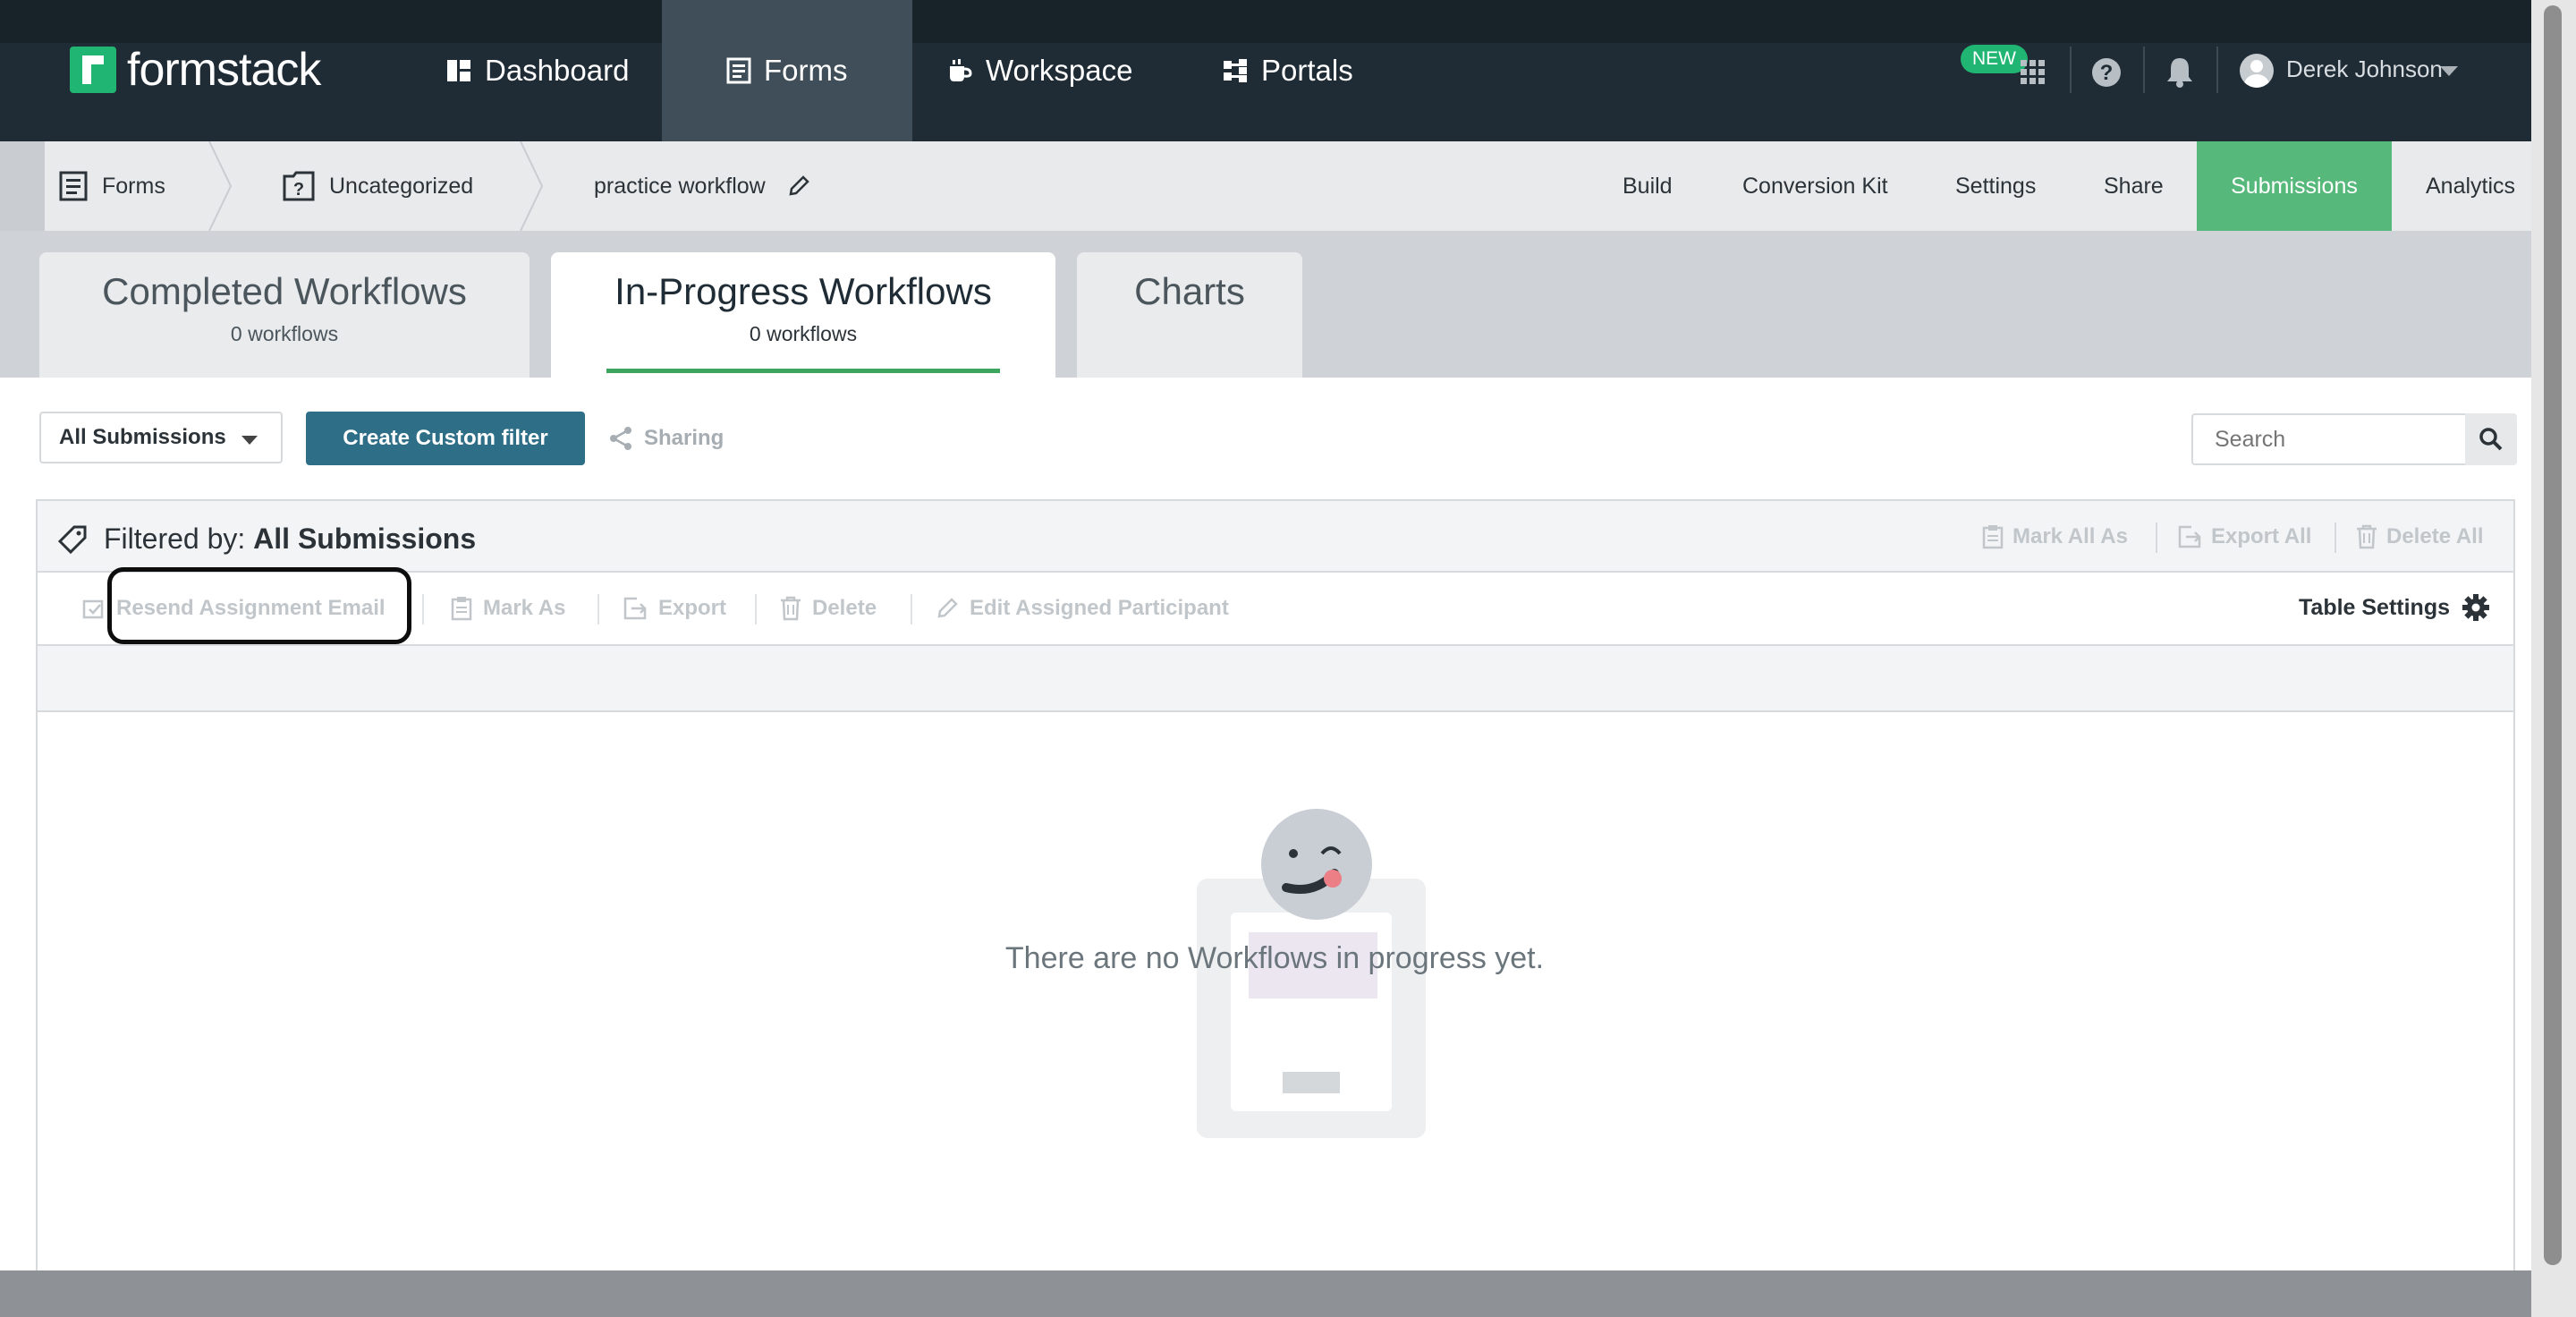 This screenshot has width=2576, height=1317. I want to click on nav-item-forms: Forms, so click(787, 70).